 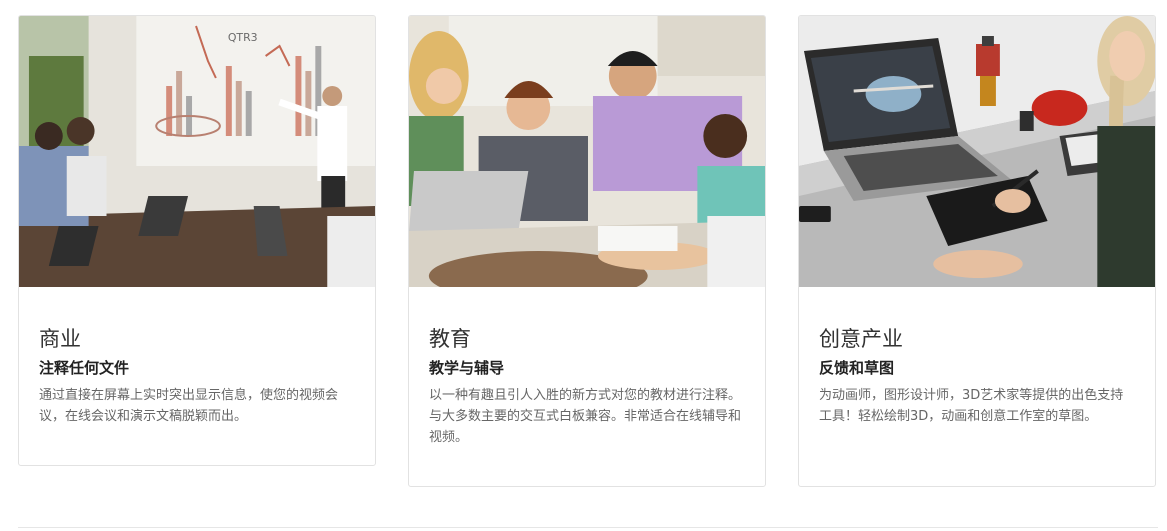 I want to click on card-description: 通过直接在屏幕上实时突出显示信息，使您的视频会议，在线会议和演示文稿脱颖而出。, so click(x=189, y=406).